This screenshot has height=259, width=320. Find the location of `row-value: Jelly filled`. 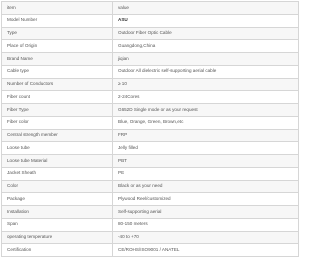

row-value: Jelly filled is located at coordinates (205, 148).